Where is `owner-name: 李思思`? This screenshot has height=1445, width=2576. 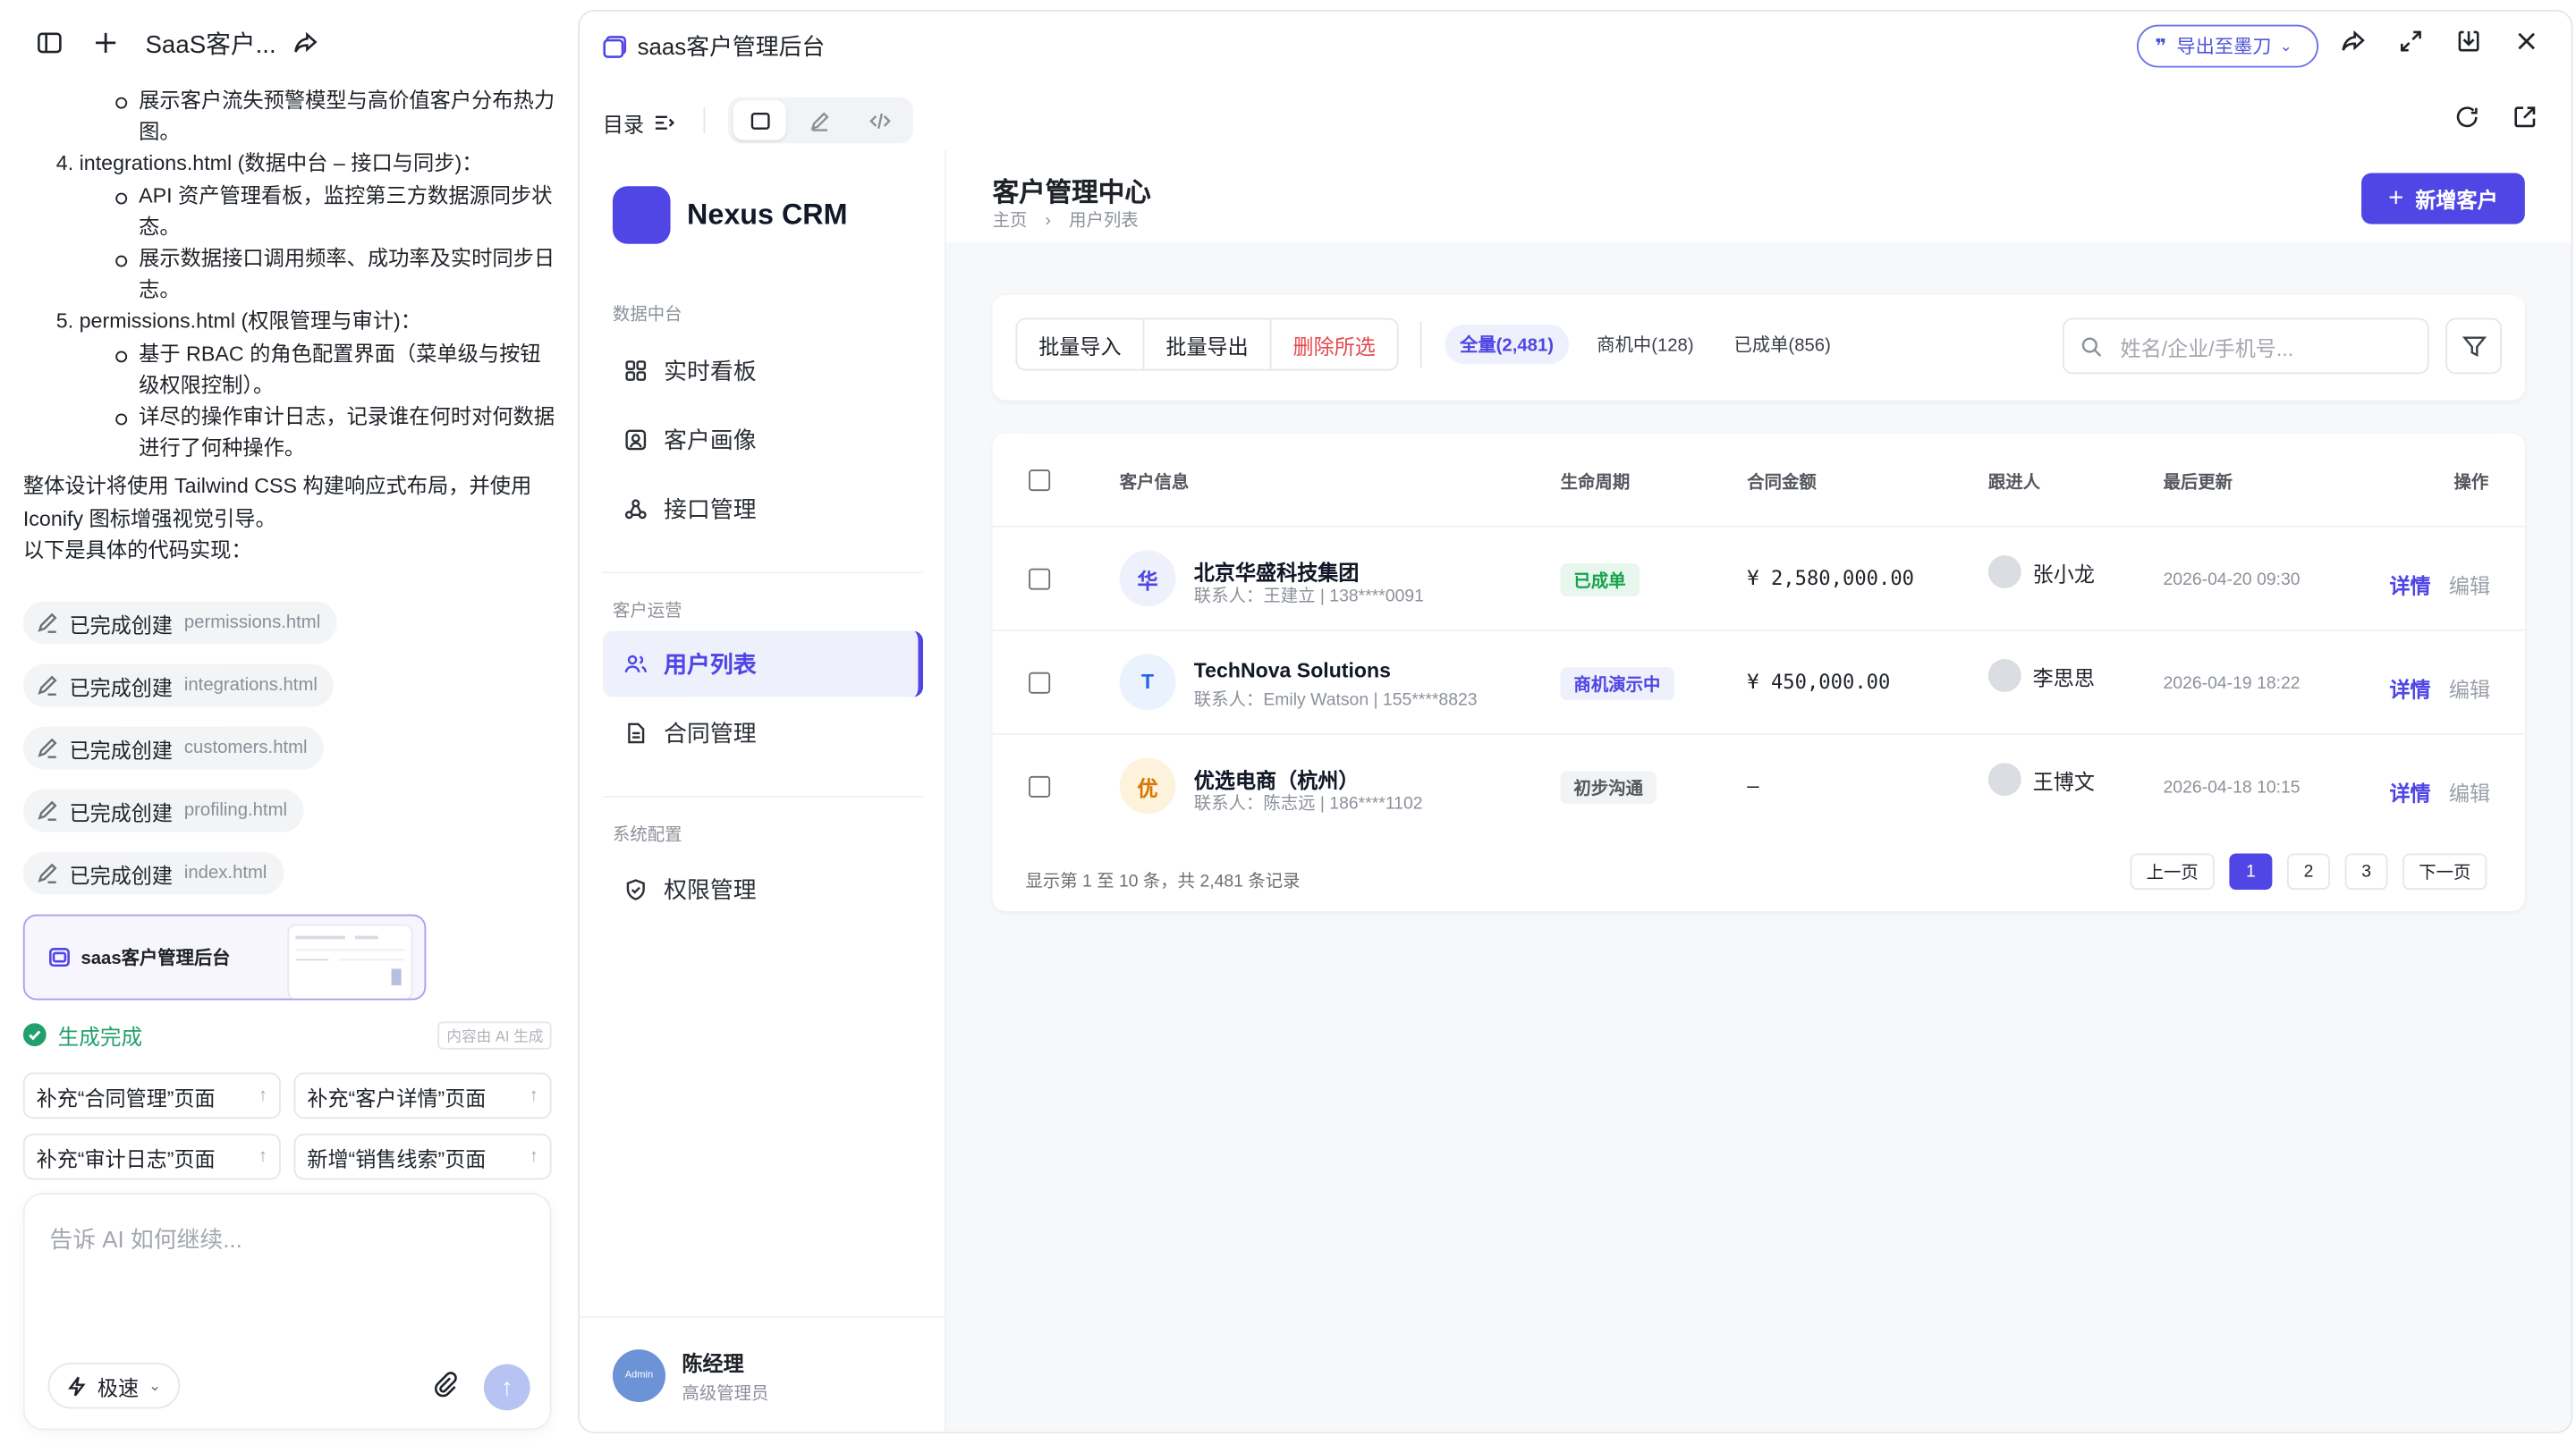
owner-name: 李思思 is located at coordinates (2063, 678).